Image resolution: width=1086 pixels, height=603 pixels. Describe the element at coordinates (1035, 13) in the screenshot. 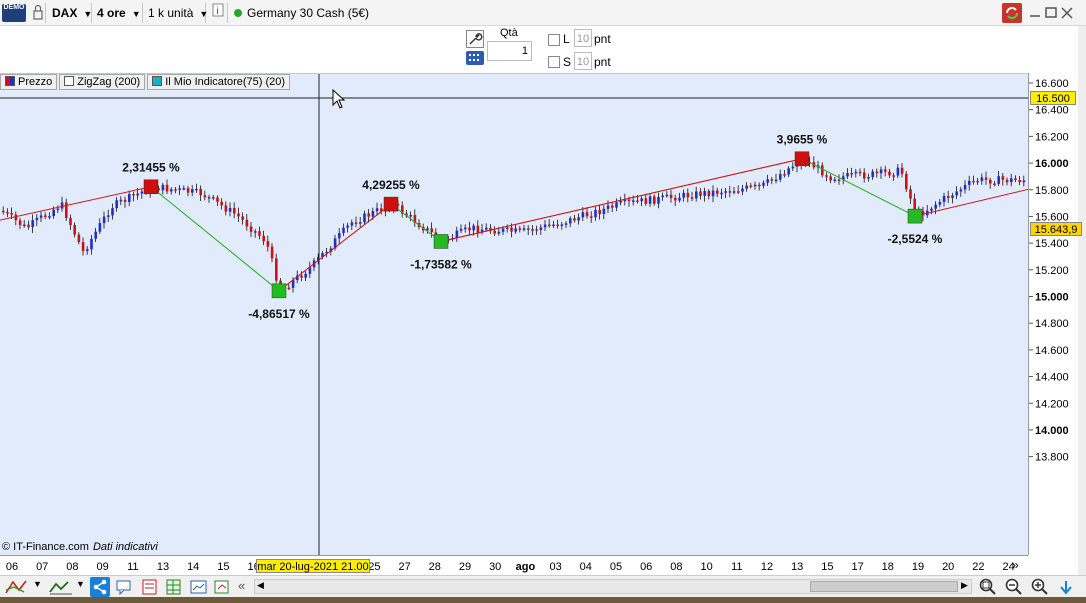

I see `minimize-icon` at that location.